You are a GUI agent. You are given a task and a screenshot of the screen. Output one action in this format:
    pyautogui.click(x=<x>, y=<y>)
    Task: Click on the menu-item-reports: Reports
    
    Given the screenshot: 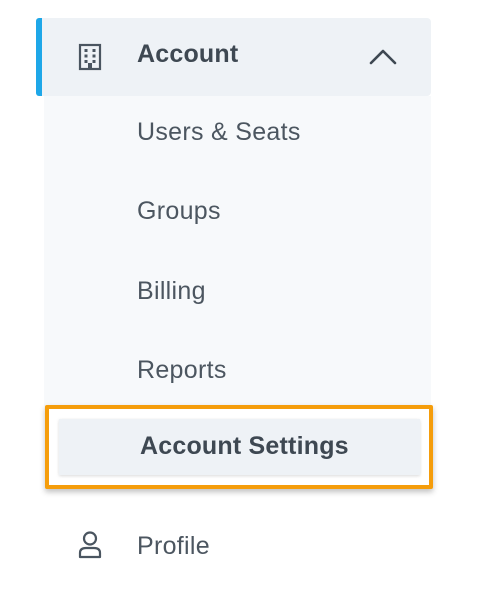 What is the action you would take?
    pyautogui.click(x=182, y=370)
    